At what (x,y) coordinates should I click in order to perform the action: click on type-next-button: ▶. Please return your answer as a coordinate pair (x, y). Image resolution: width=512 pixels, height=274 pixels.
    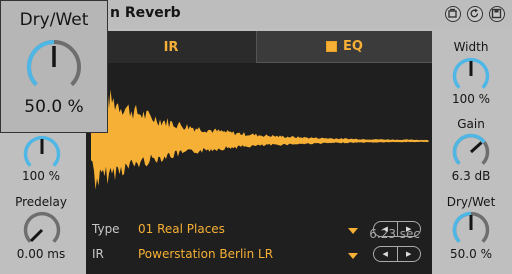
    Looking at the image, I should click on (408, 229).